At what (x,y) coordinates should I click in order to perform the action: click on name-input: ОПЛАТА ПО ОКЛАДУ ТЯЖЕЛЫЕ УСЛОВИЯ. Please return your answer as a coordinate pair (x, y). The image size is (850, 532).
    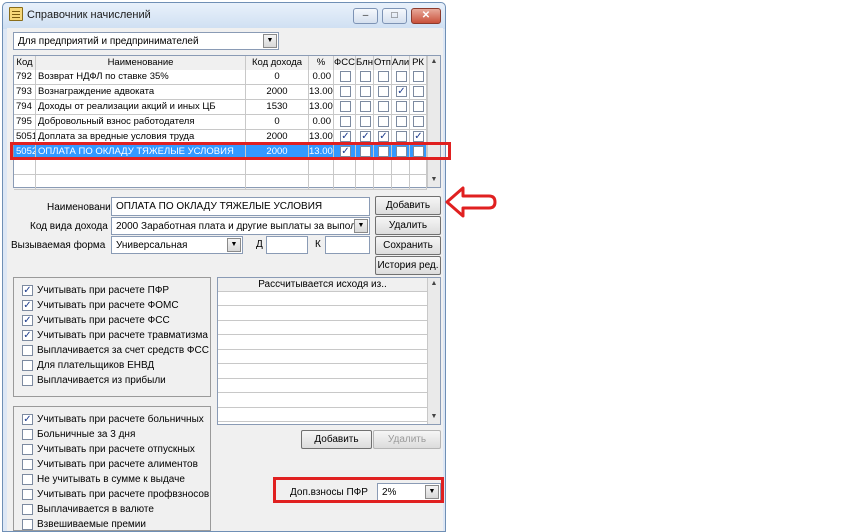
    Looking at the image, I should click on (240, 206).